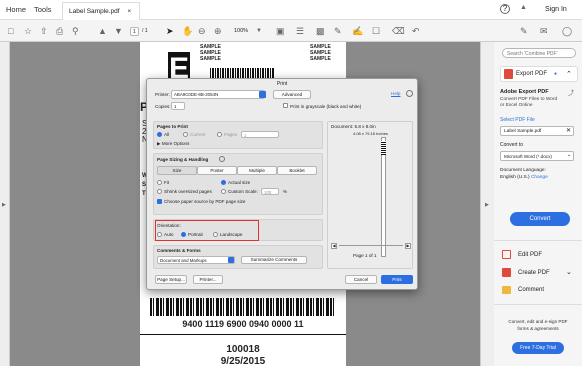 This screenshot has height=366, width=582. What do you see at coordinates (223, 182) in the screenshot?
I see `actual-size-radio` at bounding box center [223, 182].